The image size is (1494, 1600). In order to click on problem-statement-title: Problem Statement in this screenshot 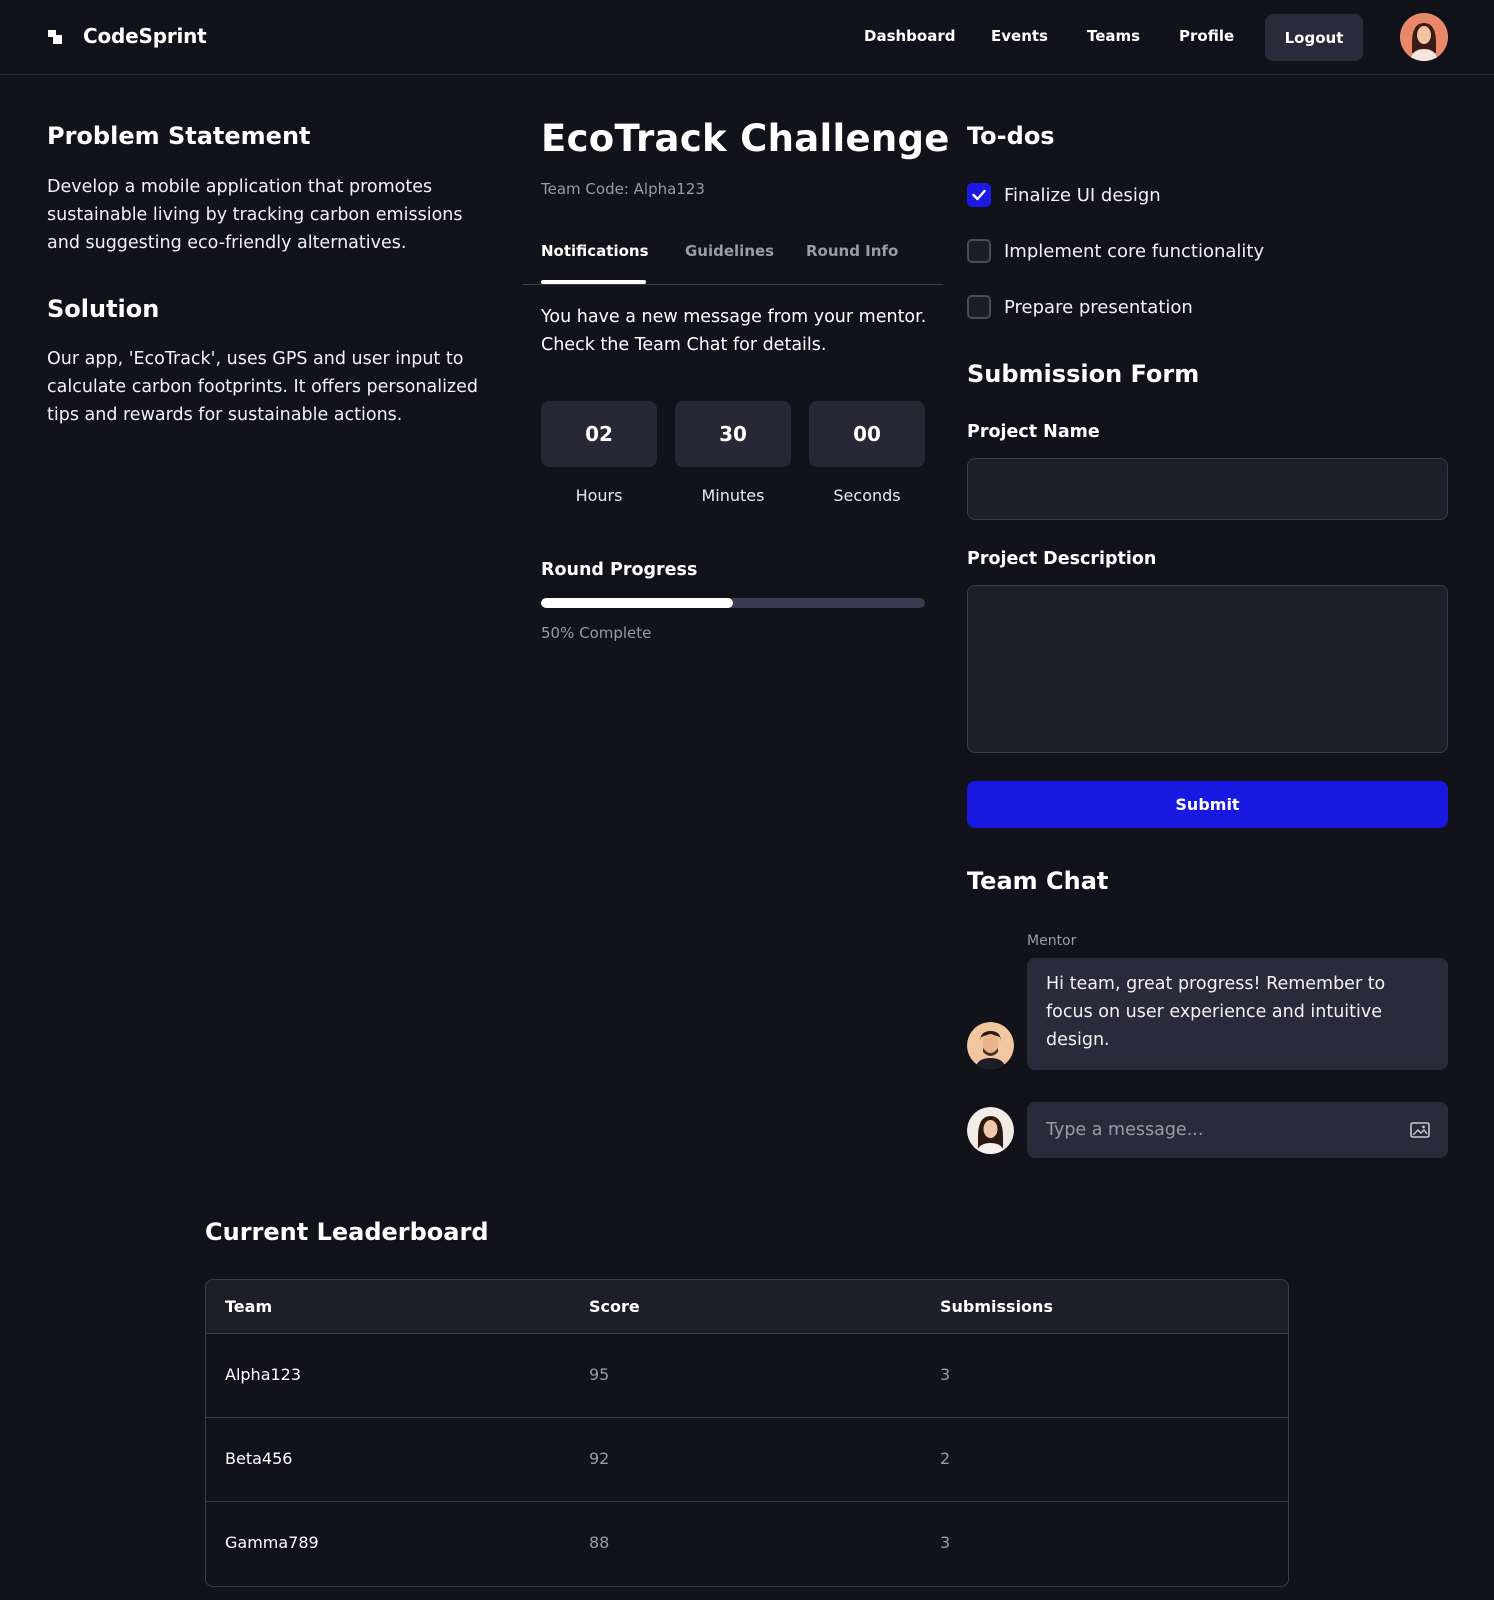, I will do `click(179, 136)`.